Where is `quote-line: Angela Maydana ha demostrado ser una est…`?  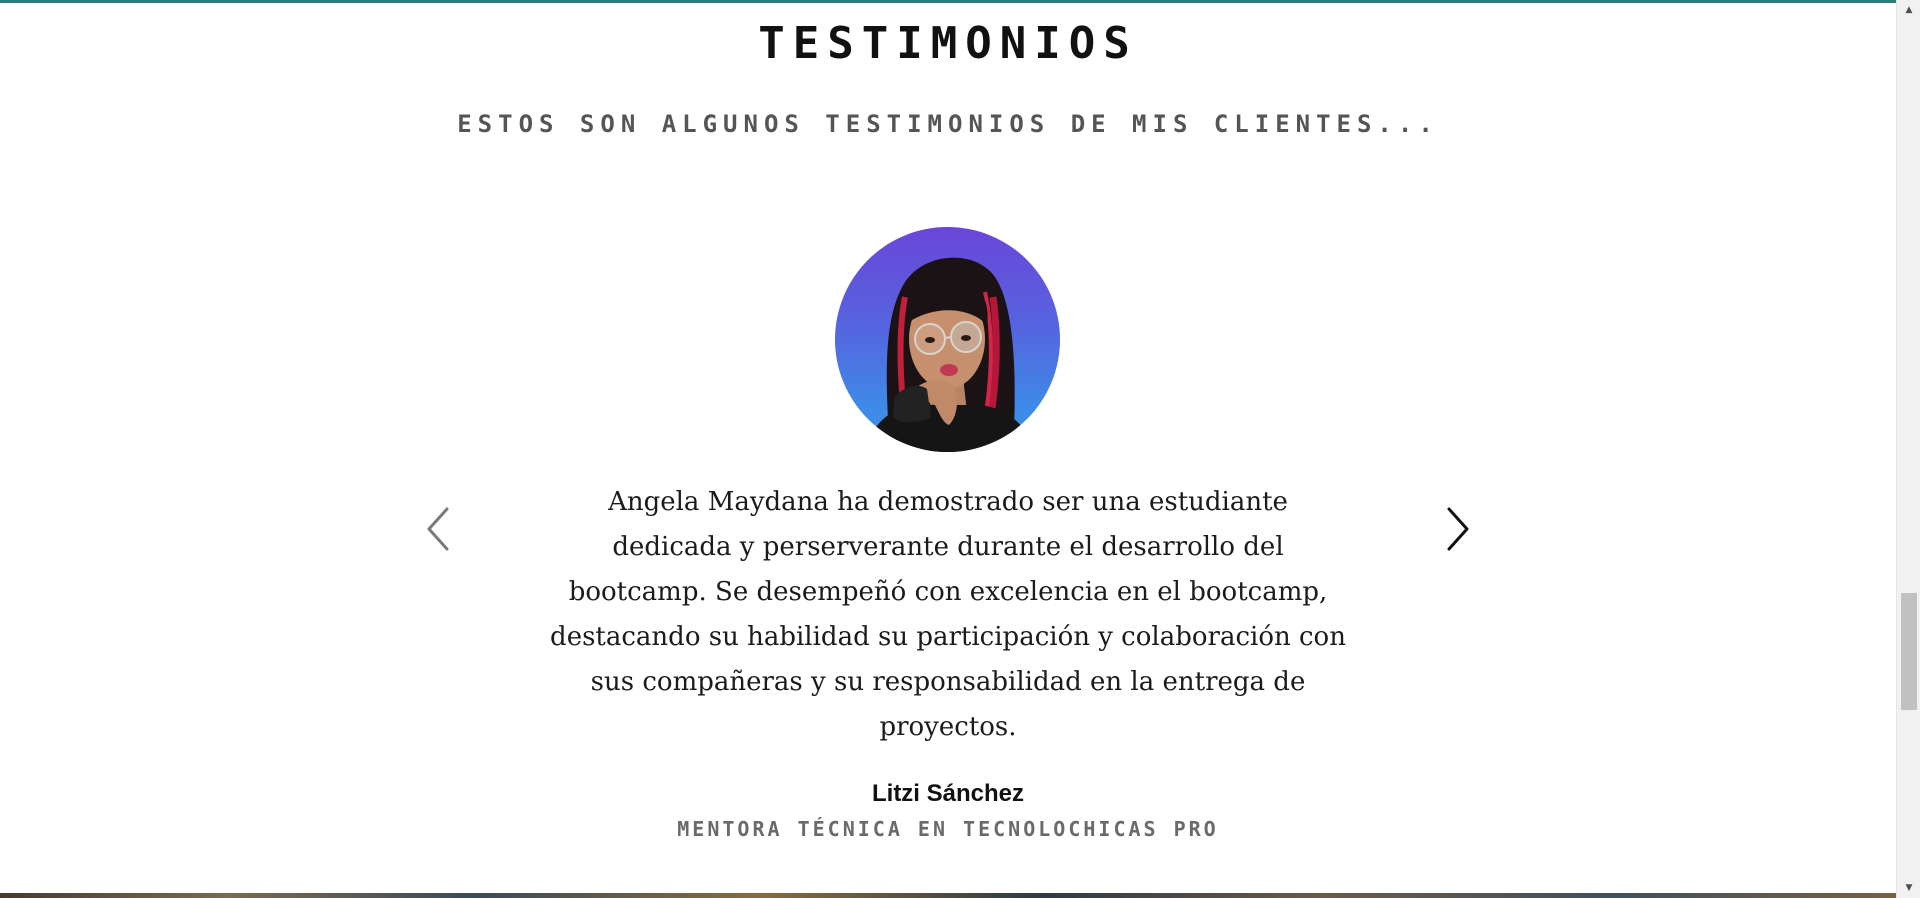
quote-line: Angela Maydana ha demostrado ser una est… is located at coordinates (948, 502).